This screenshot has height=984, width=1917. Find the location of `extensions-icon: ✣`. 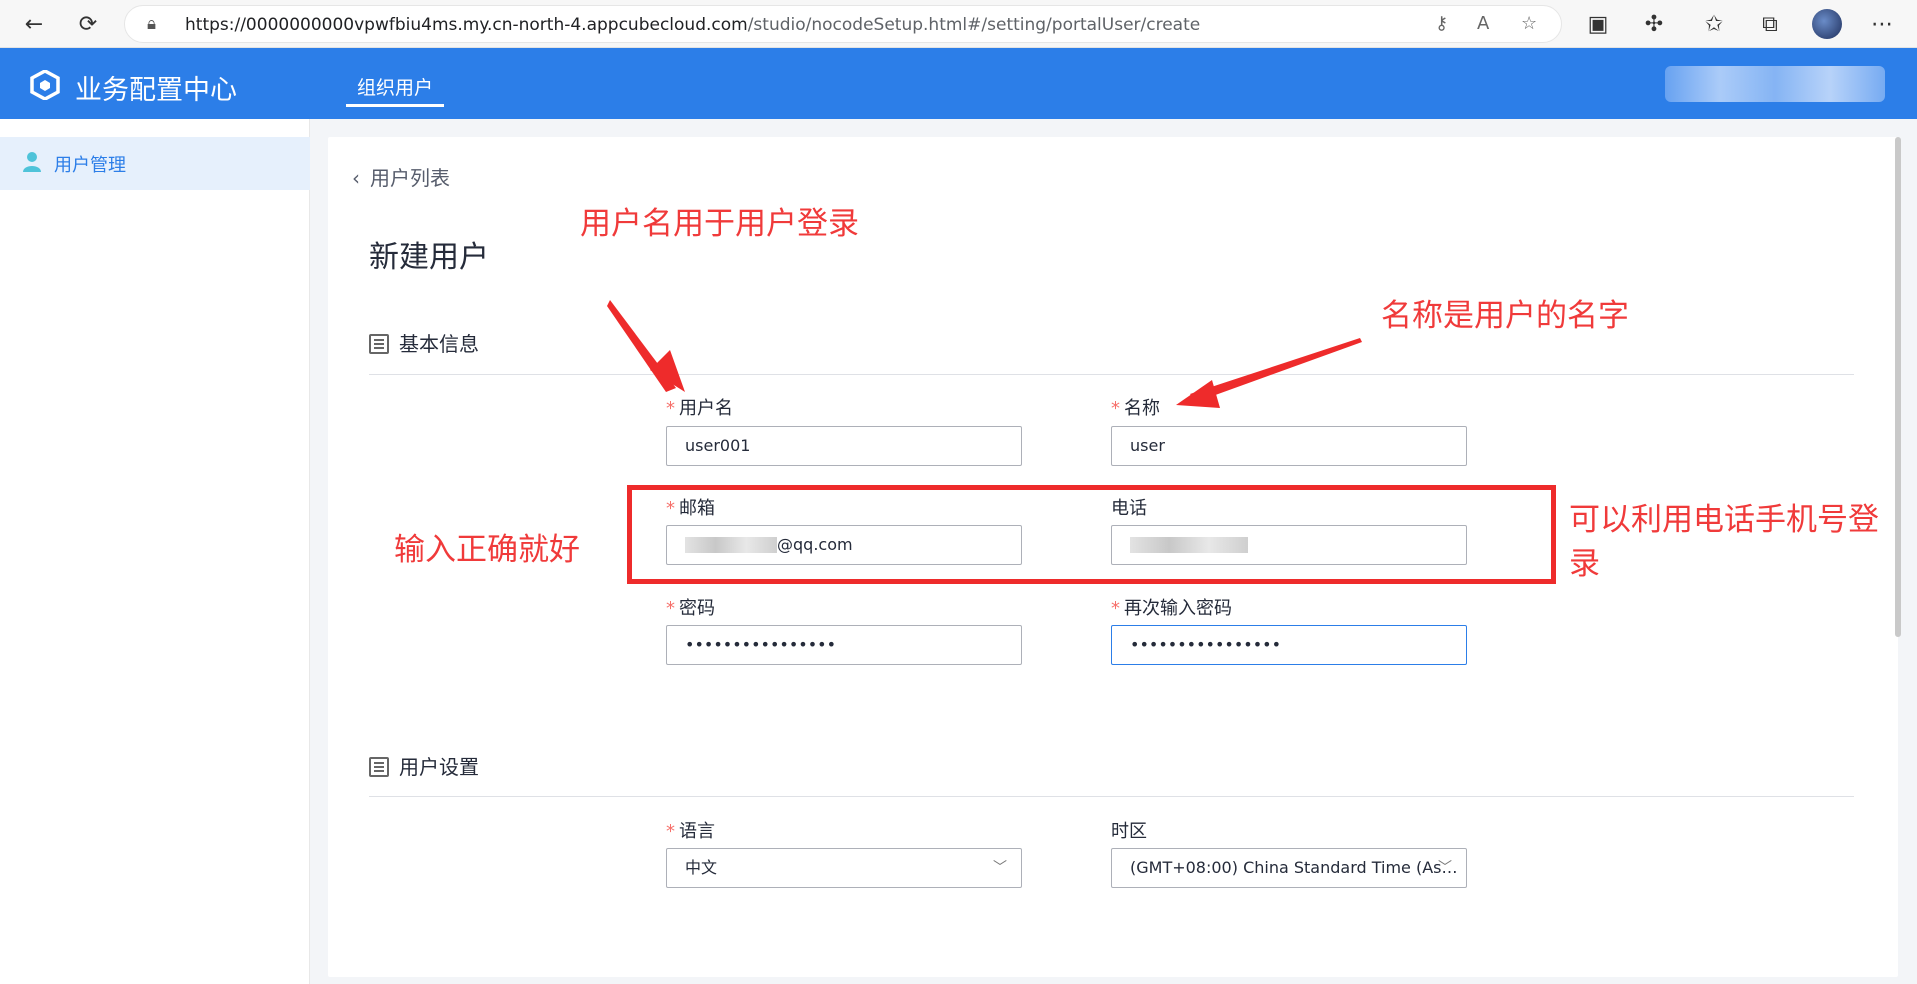

extensions-icon: ✣ is located at coordinates (1654, 24).